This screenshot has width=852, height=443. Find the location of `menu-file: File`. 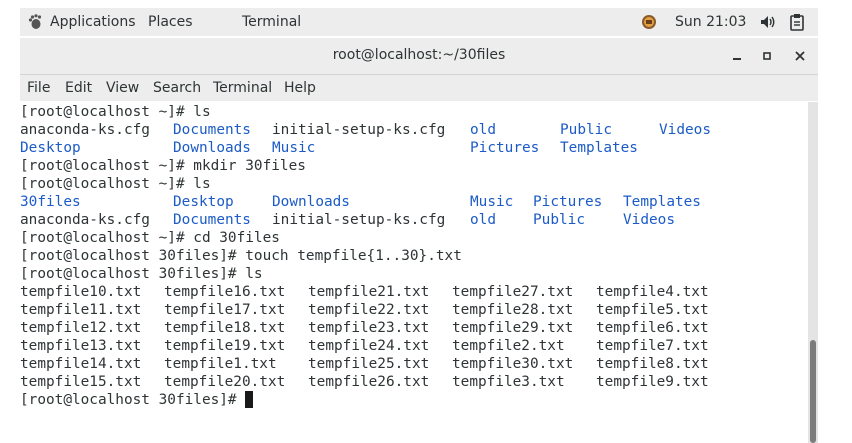

menu-file: File is located at coordinates (38, 88).